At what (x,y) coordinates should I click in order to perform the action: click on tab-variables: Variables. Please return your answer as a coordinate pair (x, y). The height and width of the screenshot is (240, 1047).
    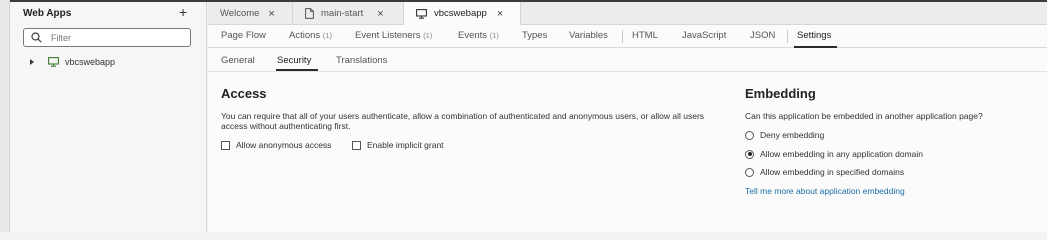
    Looking at the image, I should click on (588, 35).